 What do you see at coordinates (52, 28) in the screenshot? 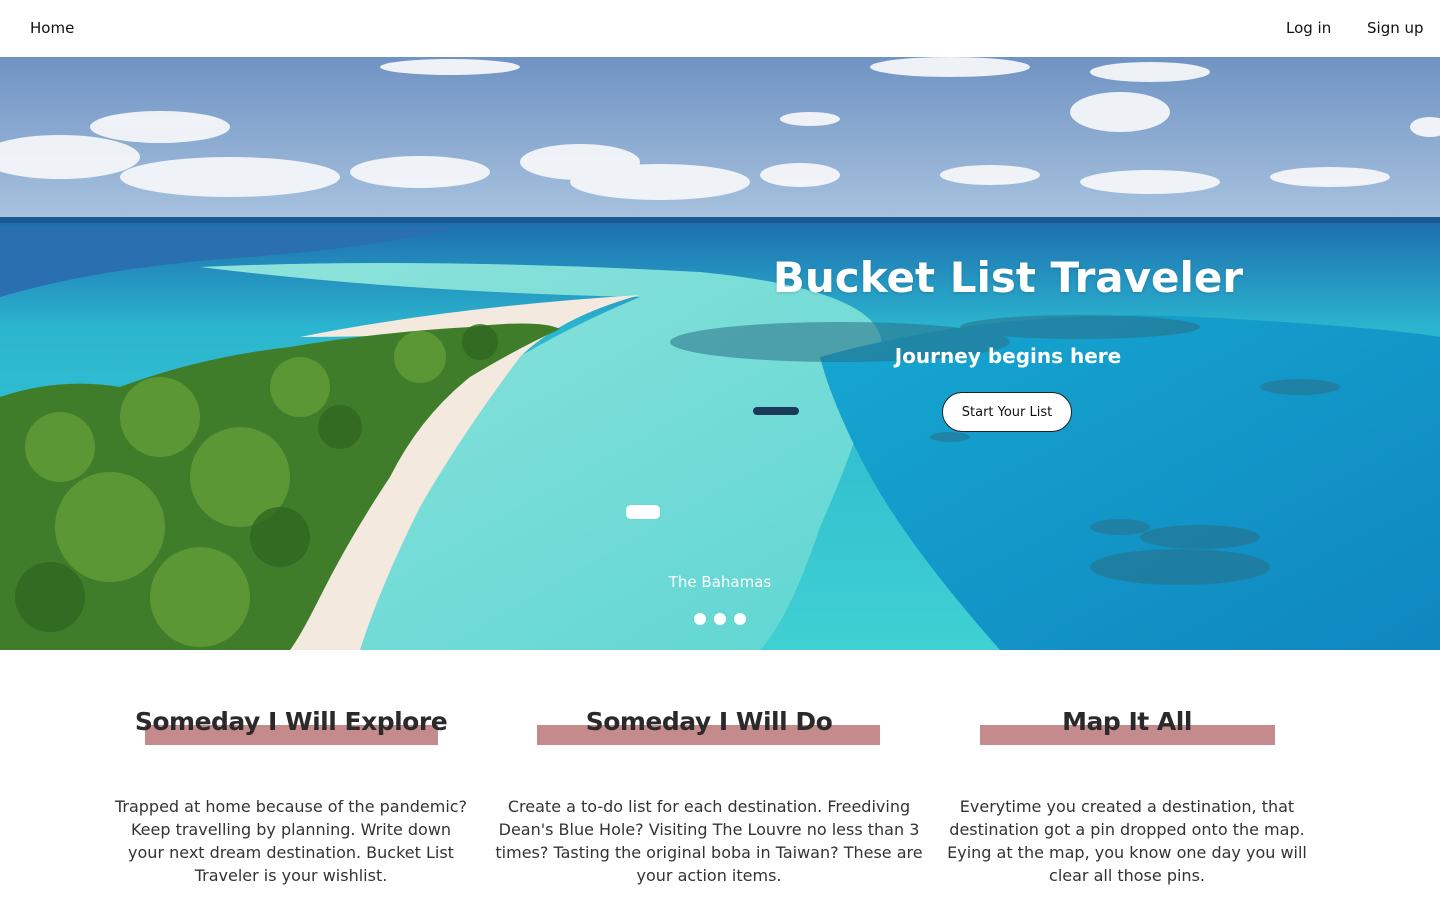
I see `nav-home-link: Home` at bounding box center [52, 28].